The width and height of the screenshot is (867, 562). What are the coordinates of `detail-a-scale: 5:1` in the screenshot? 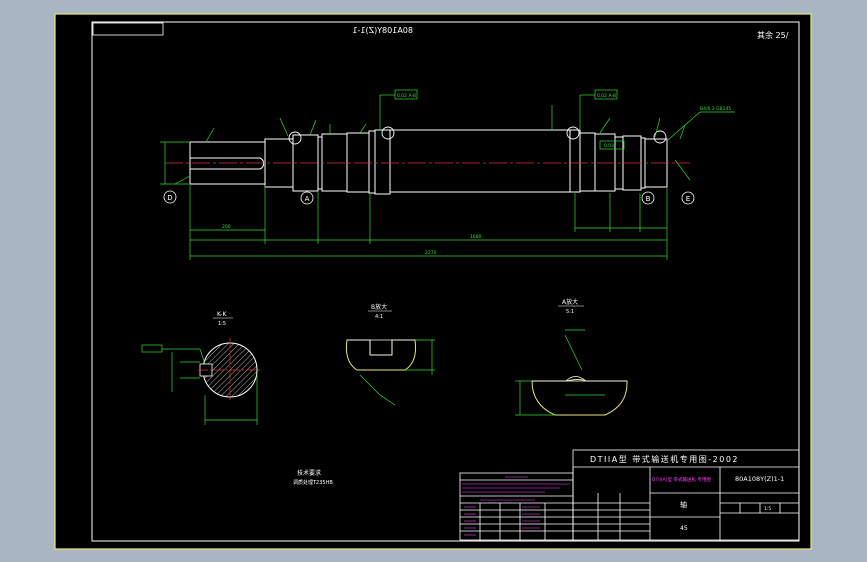 It's located at (570, 312).